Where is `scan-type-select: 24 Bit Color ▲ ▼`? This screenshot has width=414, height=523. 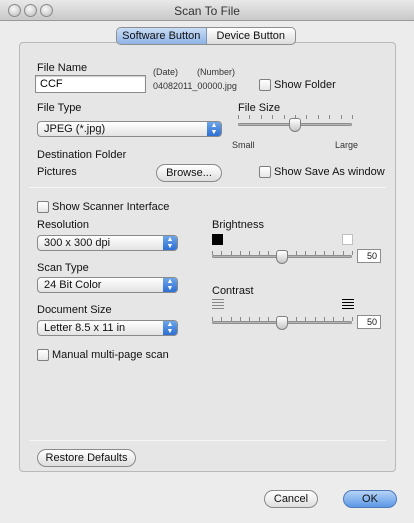
scan-type-select: 24 Bit Color ▲ ▼ is located at coordinates (107, 285).